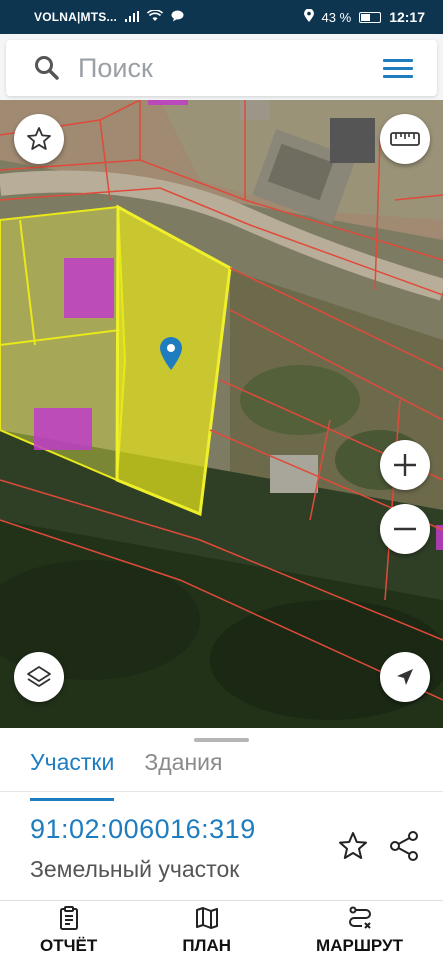 This screenshot has height=960, width=443. I want to click on signal-icon, so click(132, 17).